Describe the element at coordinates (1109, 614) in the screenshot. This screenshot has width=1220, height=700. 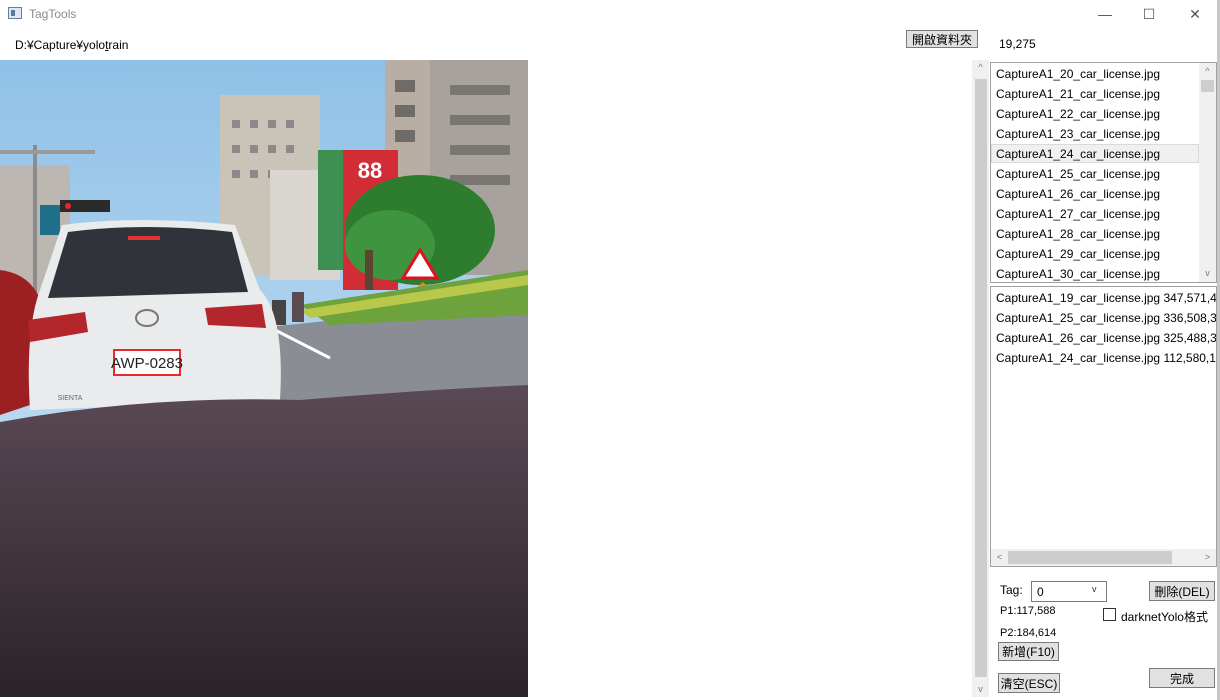
I see `darknet-yolo-checkbox` at that location.